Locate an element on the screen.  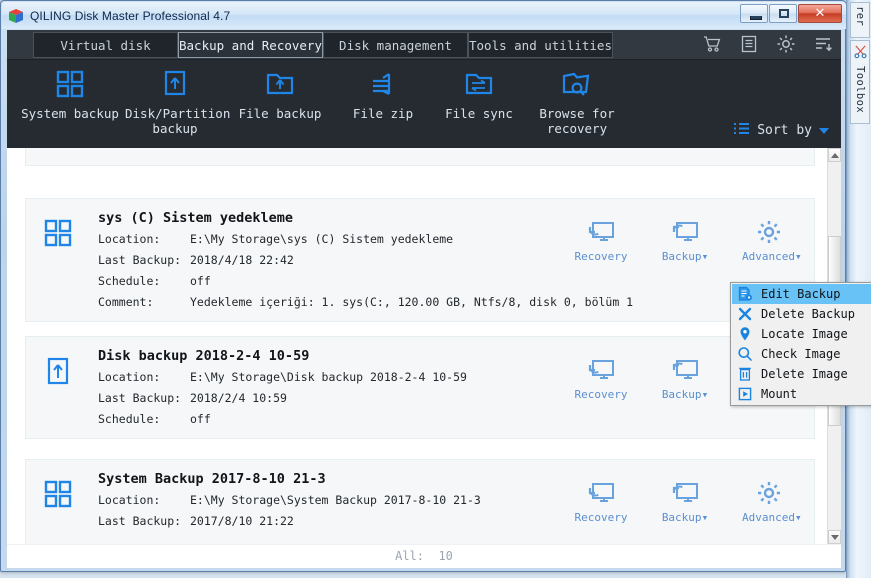
toolbar-item-disk-partition-backup: Disk/Partition backup is located at coordinates (177, 101).